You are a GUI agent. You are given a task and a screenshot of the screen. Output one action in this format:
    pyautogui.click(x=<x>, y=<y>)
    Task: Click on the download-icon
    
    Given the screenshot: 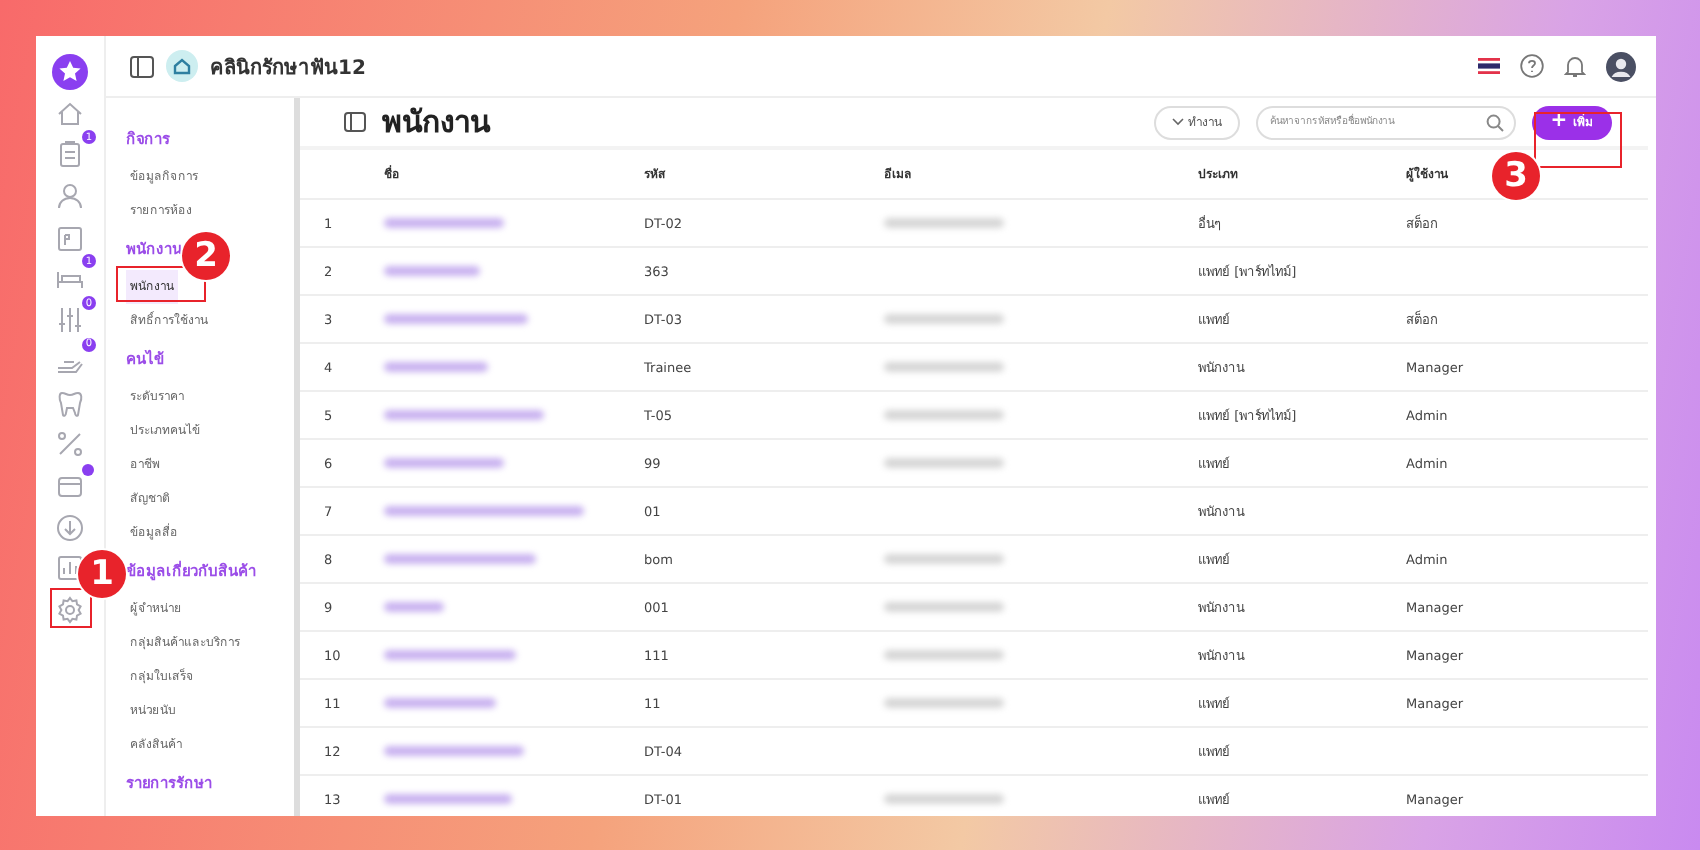 What is the action you would take?
    pyautogui.click(x=70, y=527)
    